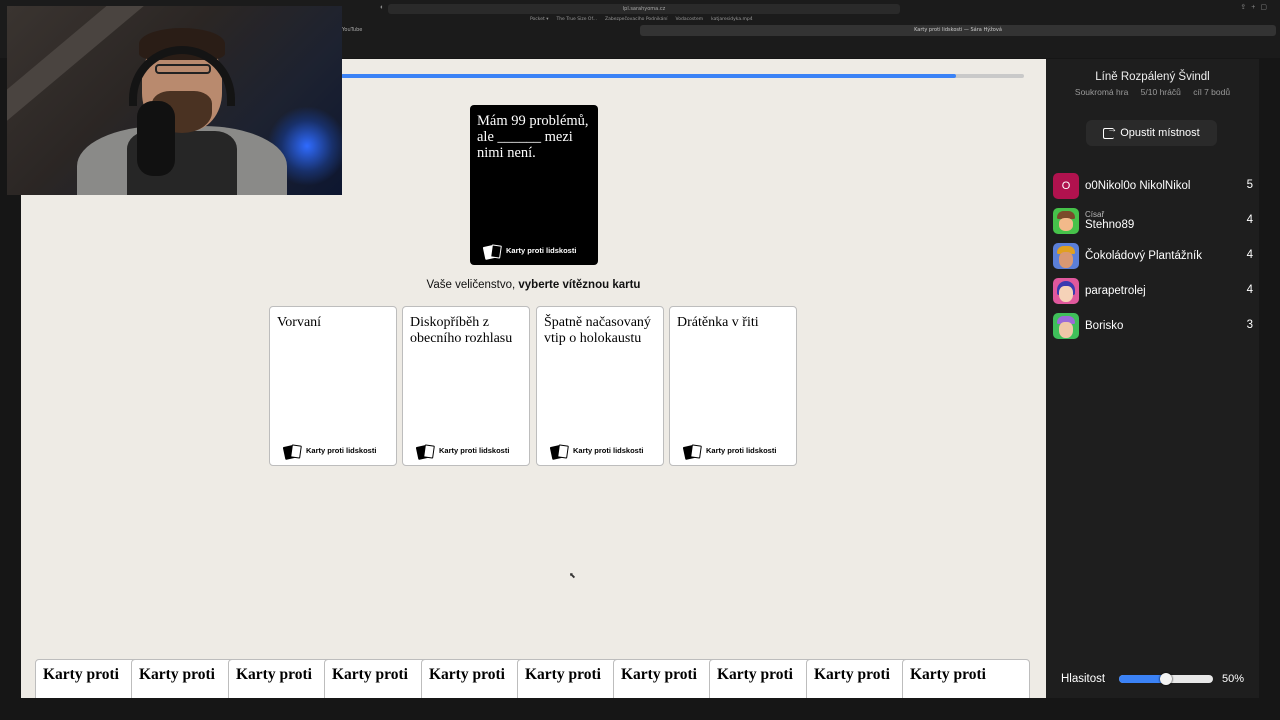 Image resolution: width=1280 pixels, height=720 pixels. I want to click on new-tab-icon: +, so click(1255, 7).